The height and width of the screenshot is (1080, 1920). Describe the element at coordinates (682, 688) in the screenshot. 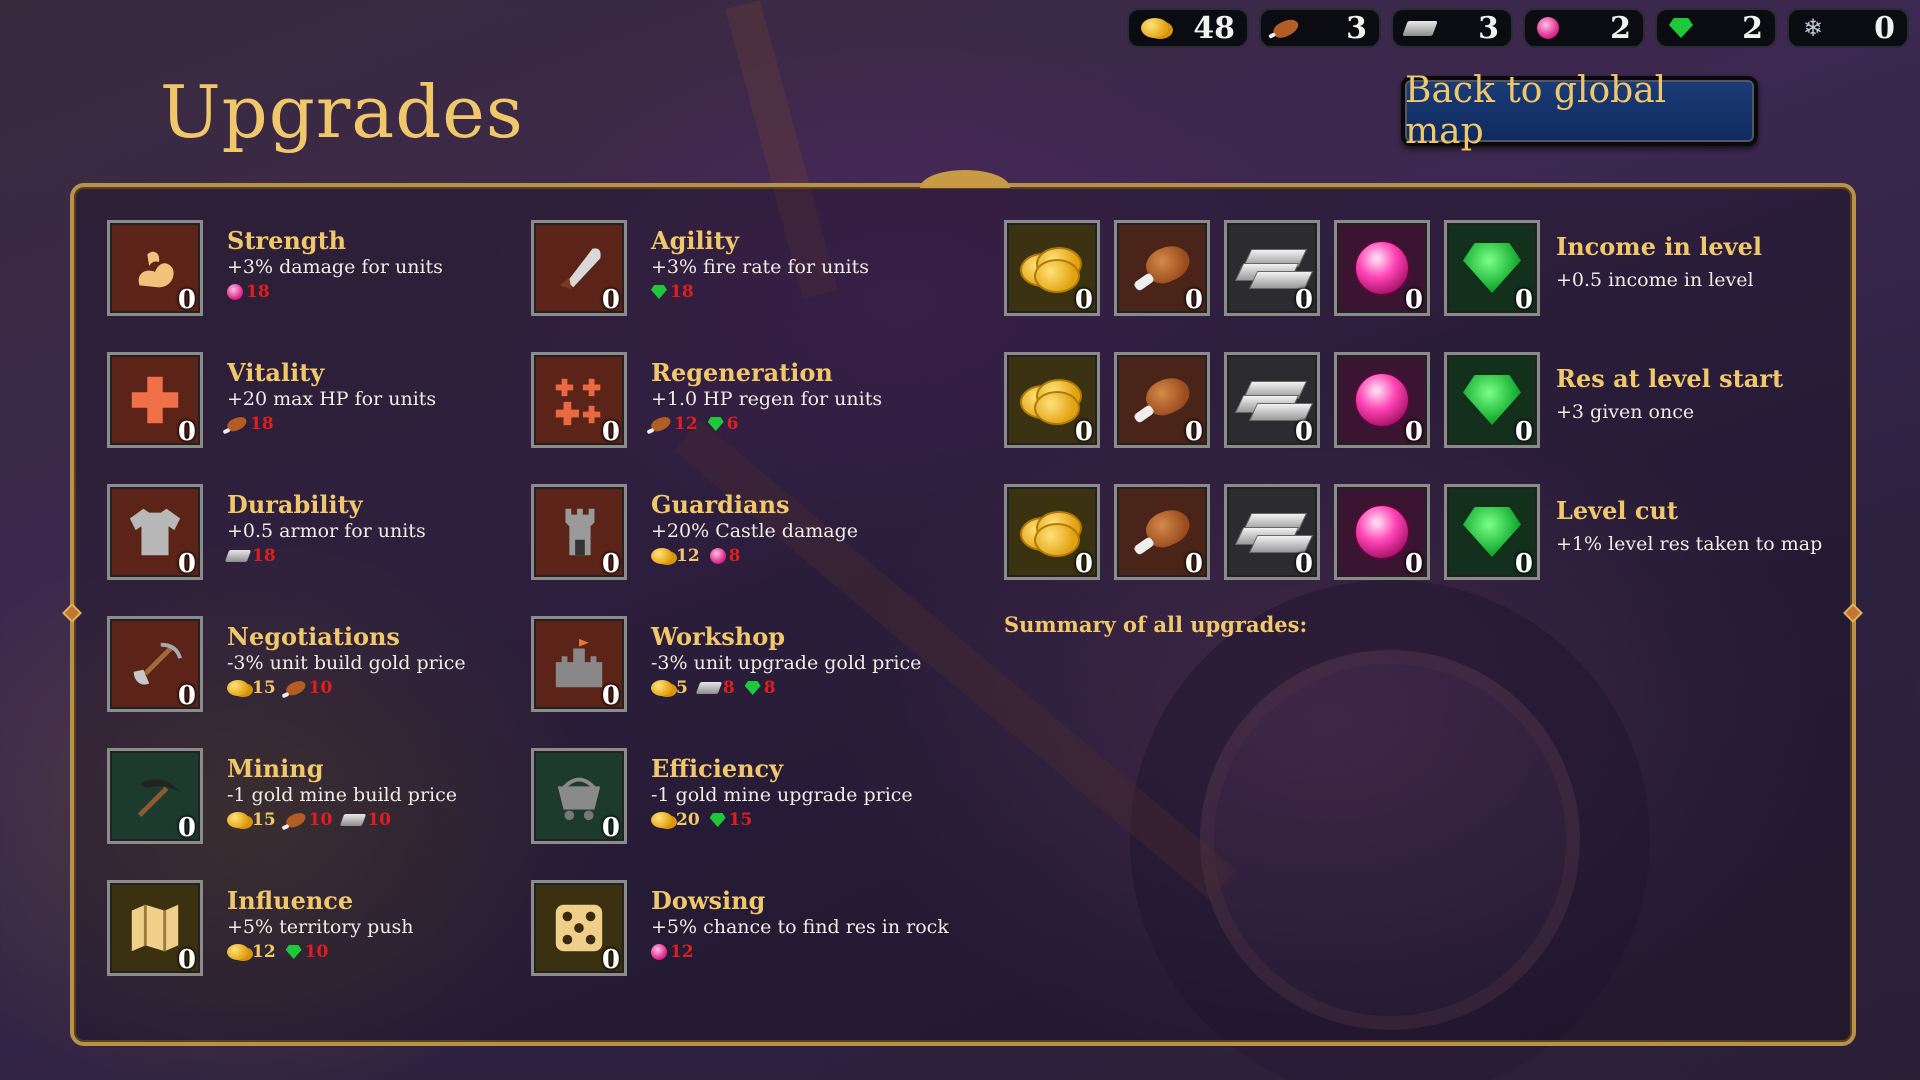

I see `cost-amount: 5` at that location.